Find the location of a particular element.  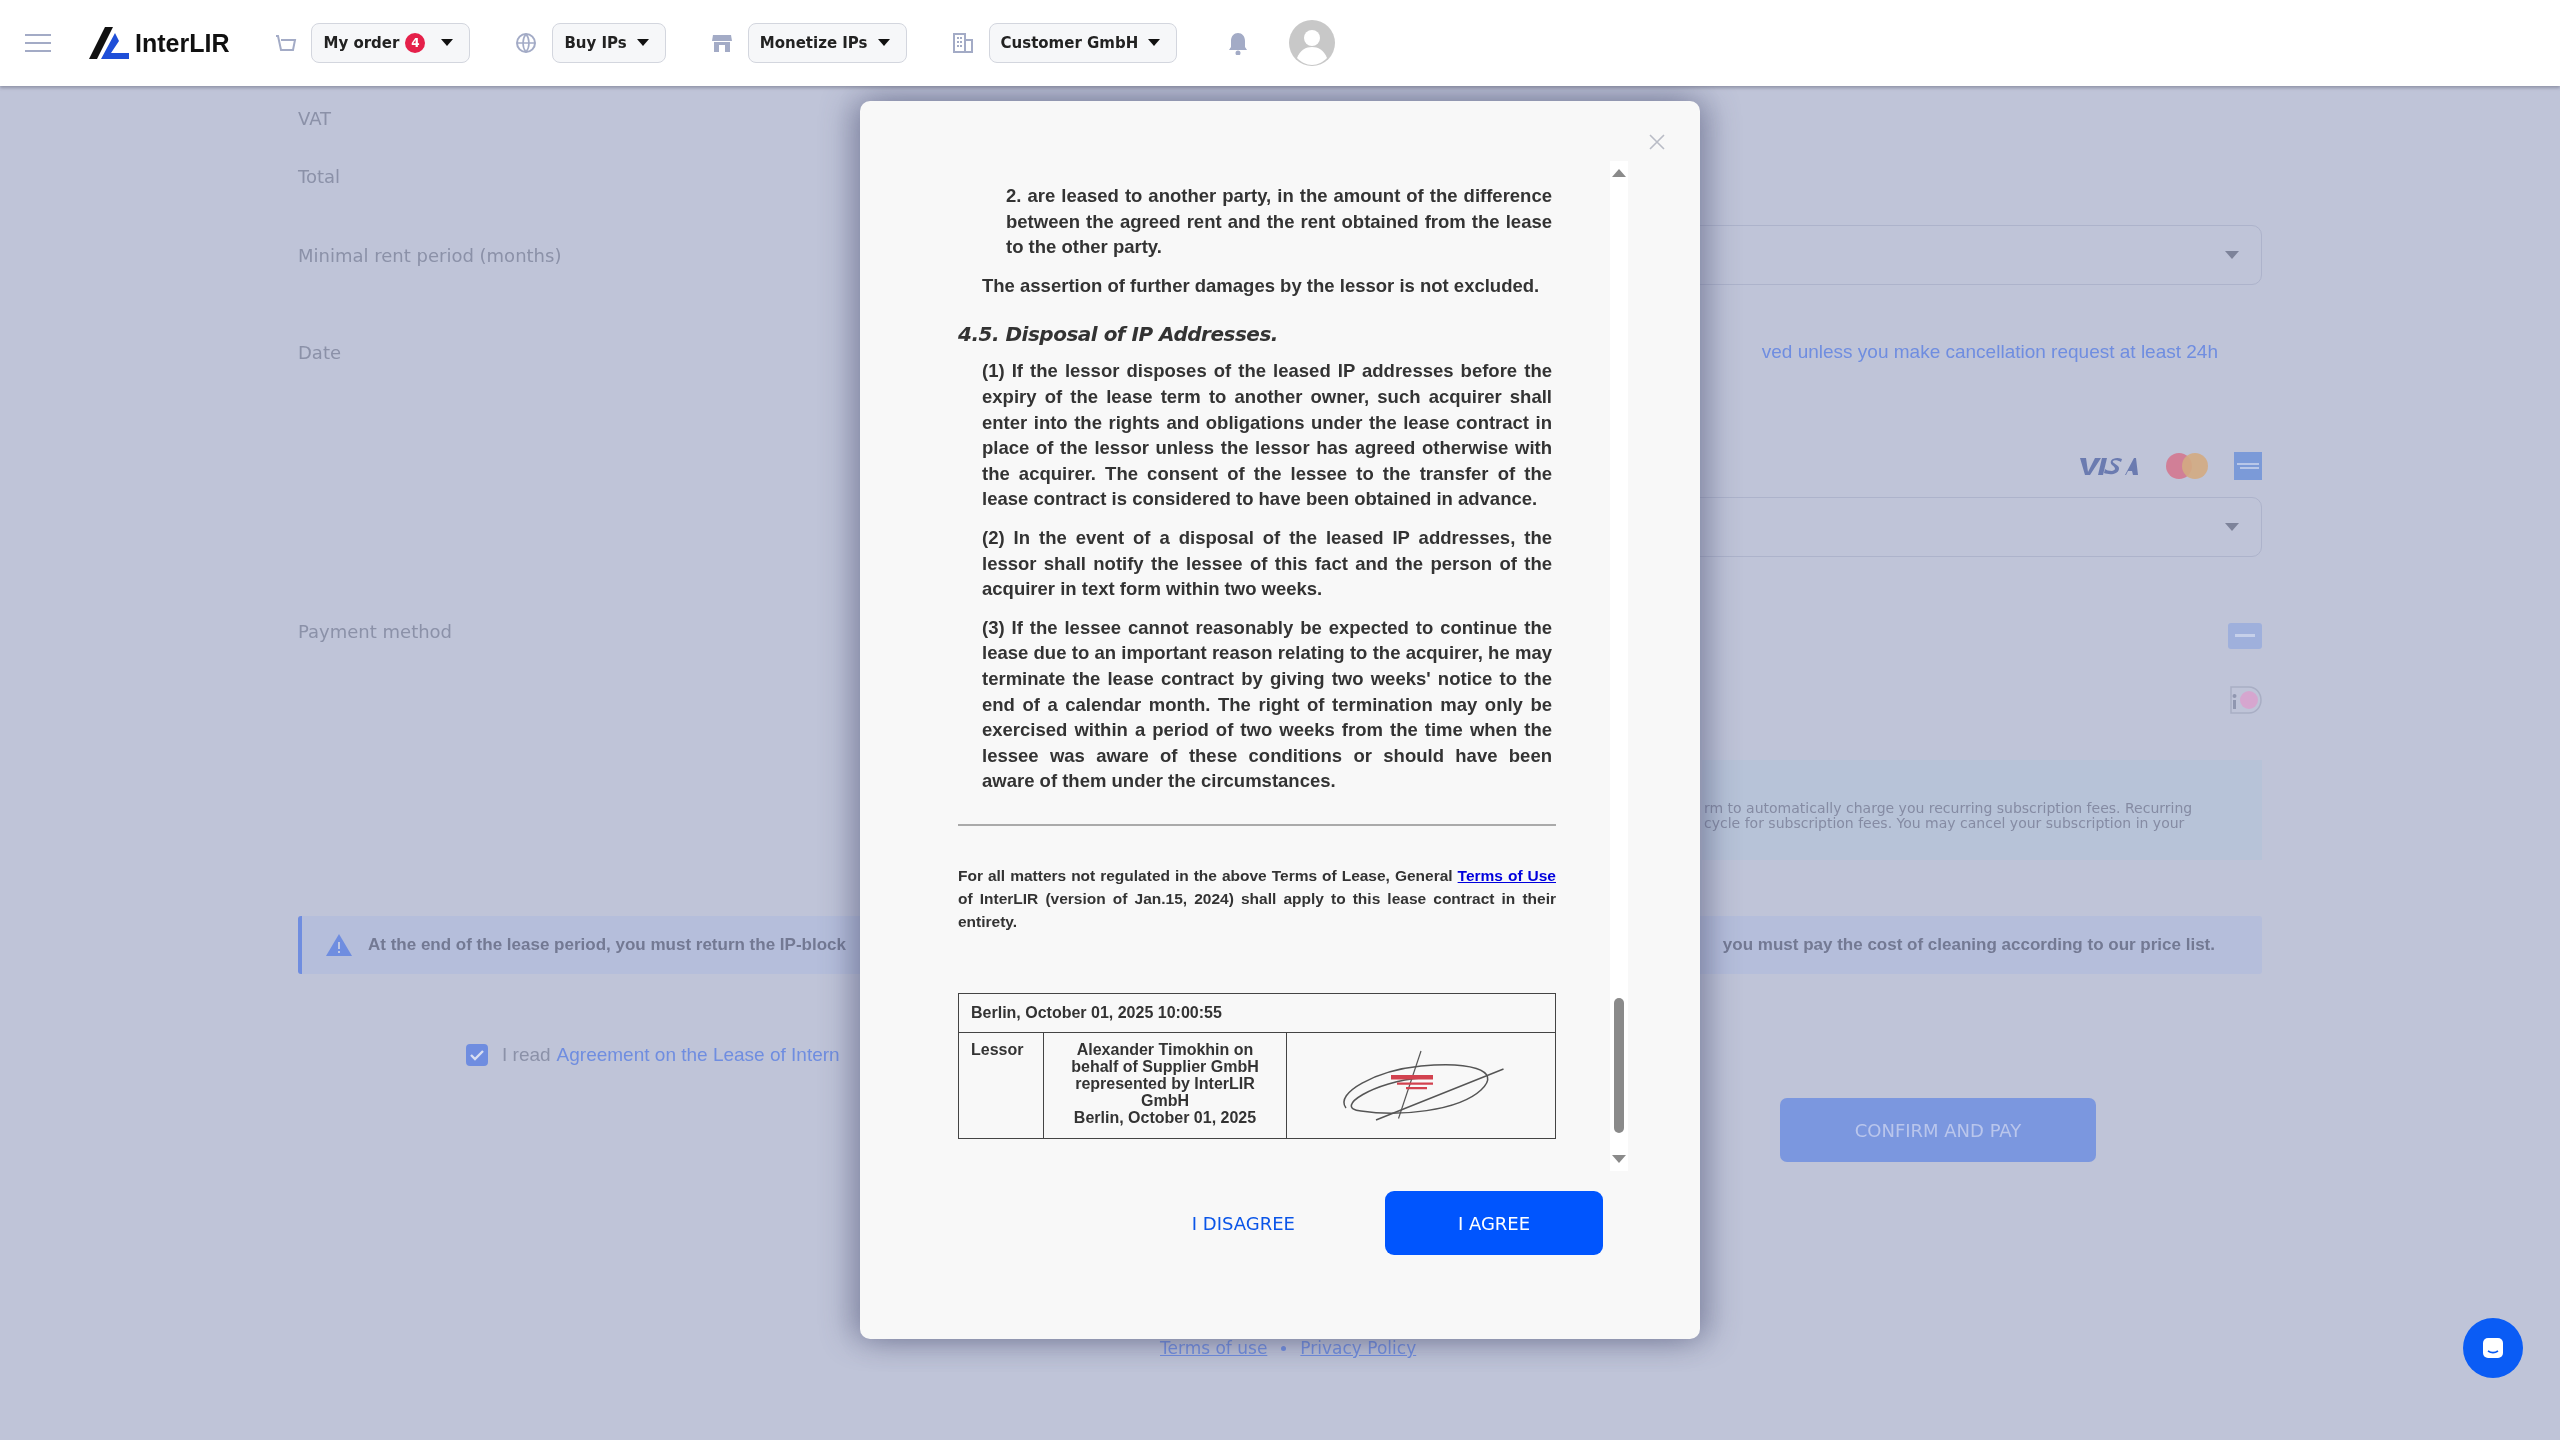

ideal-icon is located at coordinates (2245, 700).